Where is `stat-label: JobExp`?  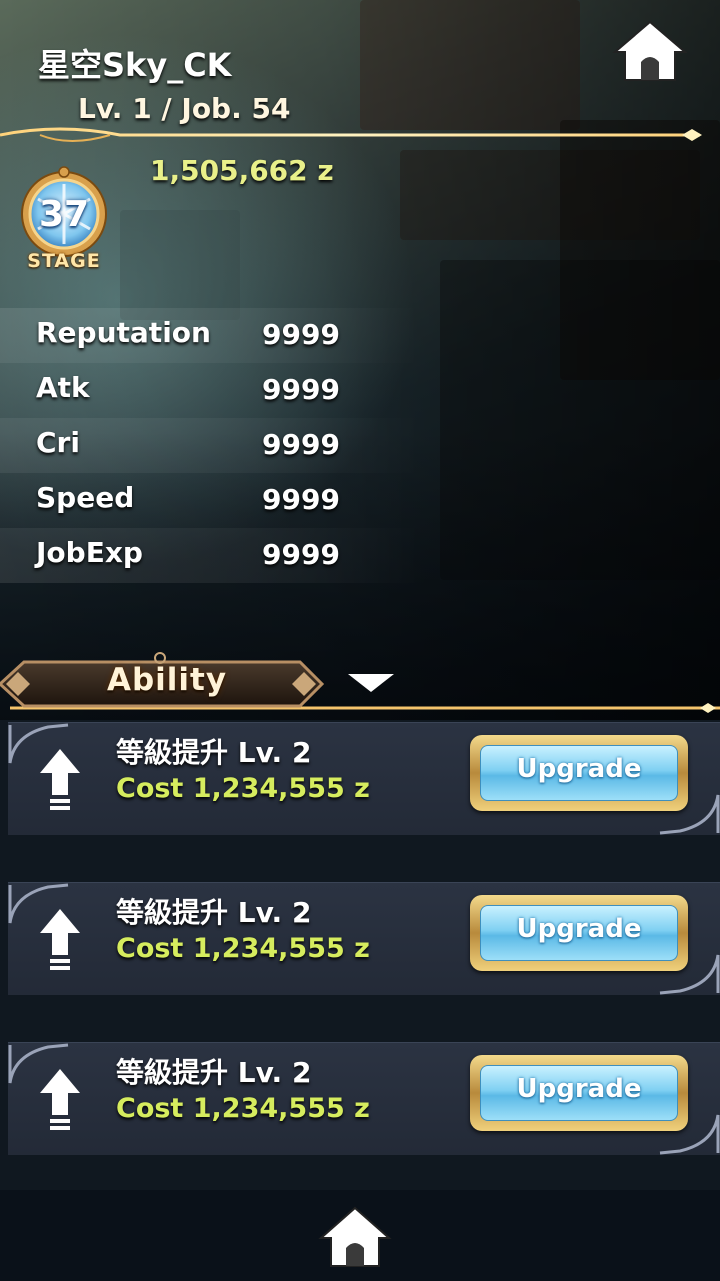 stat-label: JobExp is located at coordinates (89, 552).